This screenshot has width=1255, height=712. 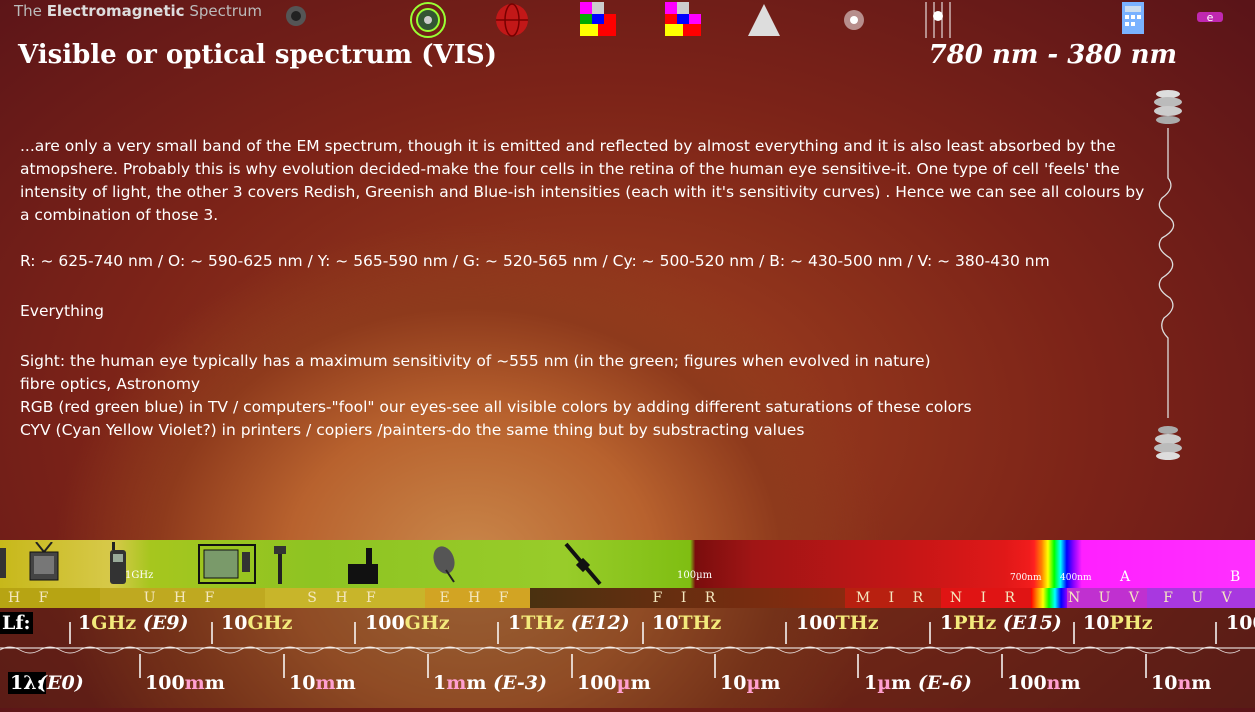 I want to click on e-logo-icon: e, so click(x=1214, y=19).